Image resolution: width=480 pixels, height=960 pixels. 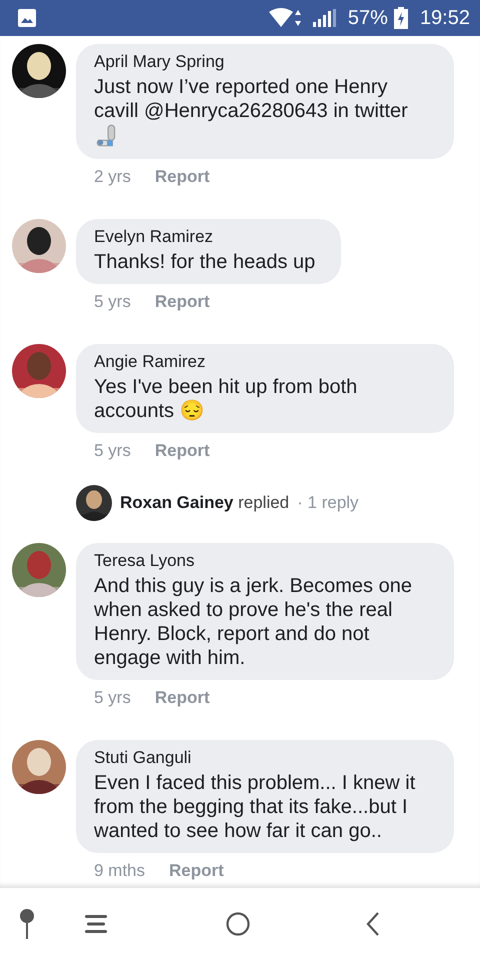 What do you see at coordinates (445, 18) in the screenshot?
I see `clock: 19:52` at bounding box center [445, 18].